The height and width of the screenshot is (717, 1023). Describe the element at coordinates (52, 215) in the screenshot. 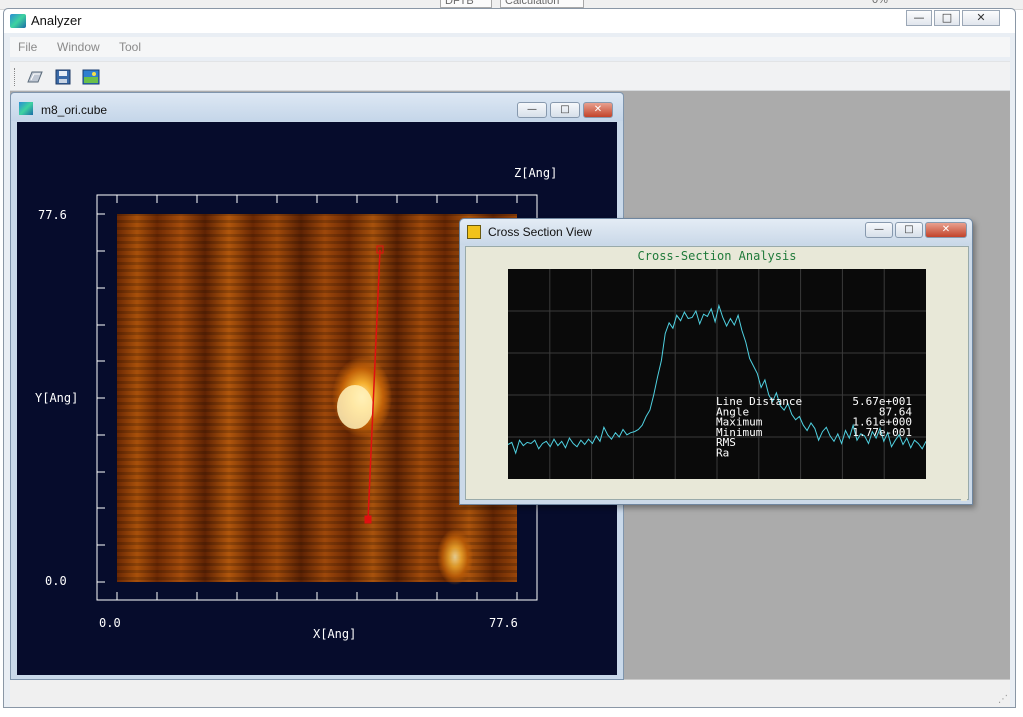

I see `y-tick-top: 77.6` at that location.